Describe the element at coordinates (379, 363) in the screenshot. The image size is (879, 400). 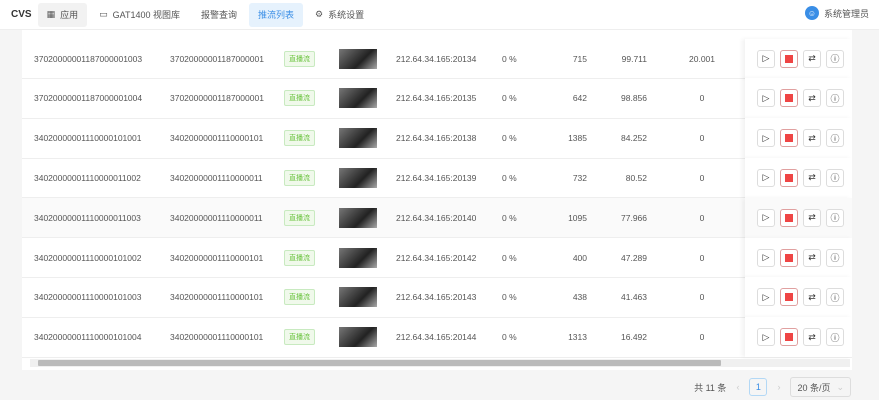
I see `scrollbar-thumb` at that location.